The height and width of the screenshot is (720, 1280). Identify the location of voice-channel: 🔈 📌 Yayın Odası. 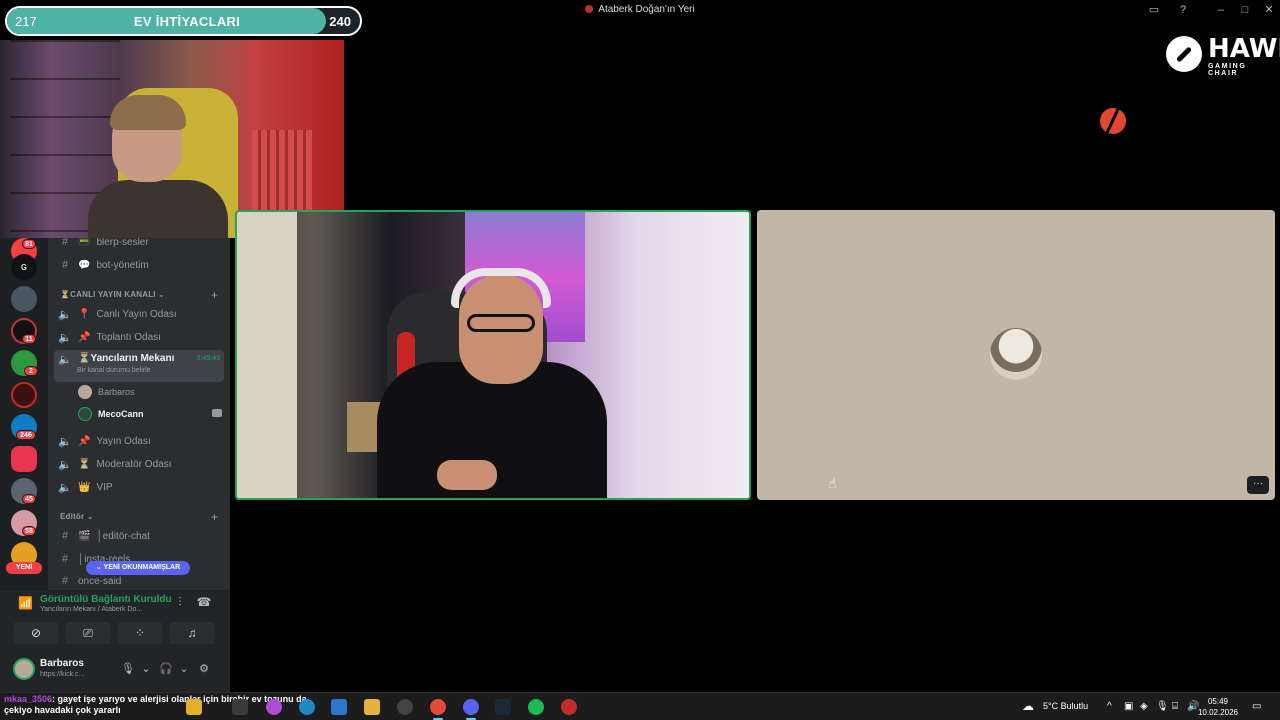
(104, 441).